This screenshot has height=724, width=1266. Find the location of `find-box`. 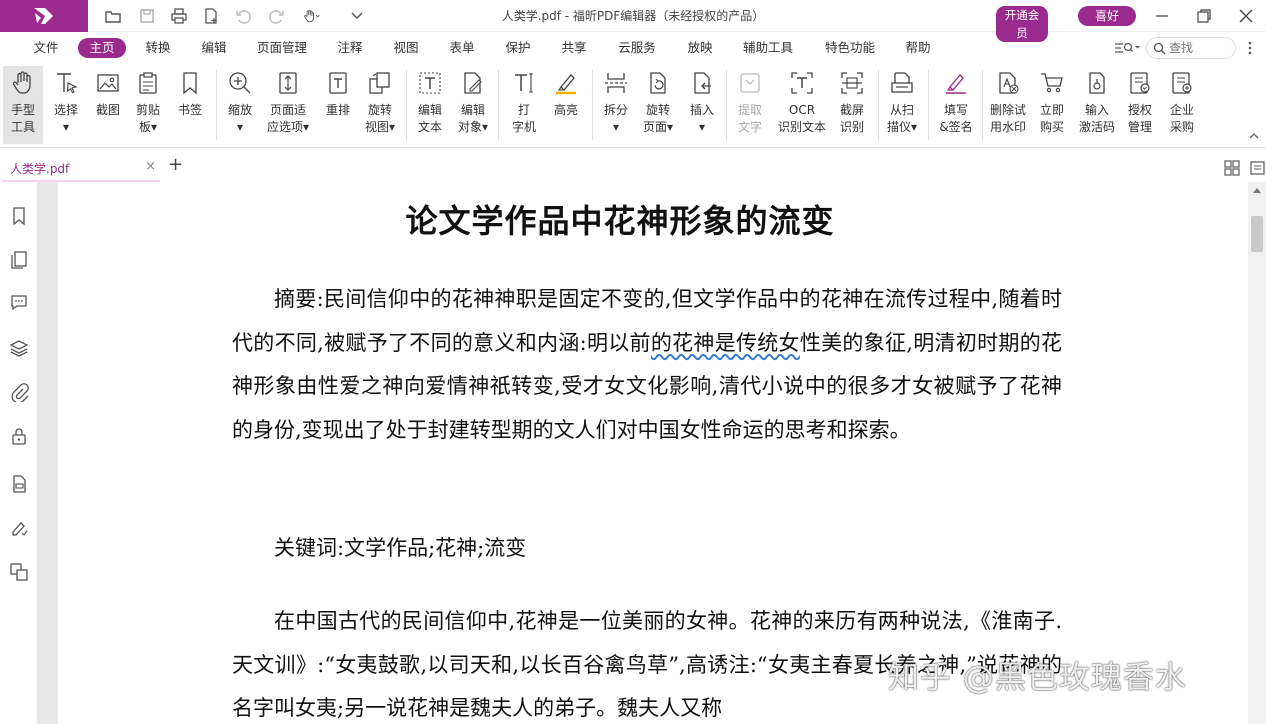

find-box is located at coordinates (1191, 48).